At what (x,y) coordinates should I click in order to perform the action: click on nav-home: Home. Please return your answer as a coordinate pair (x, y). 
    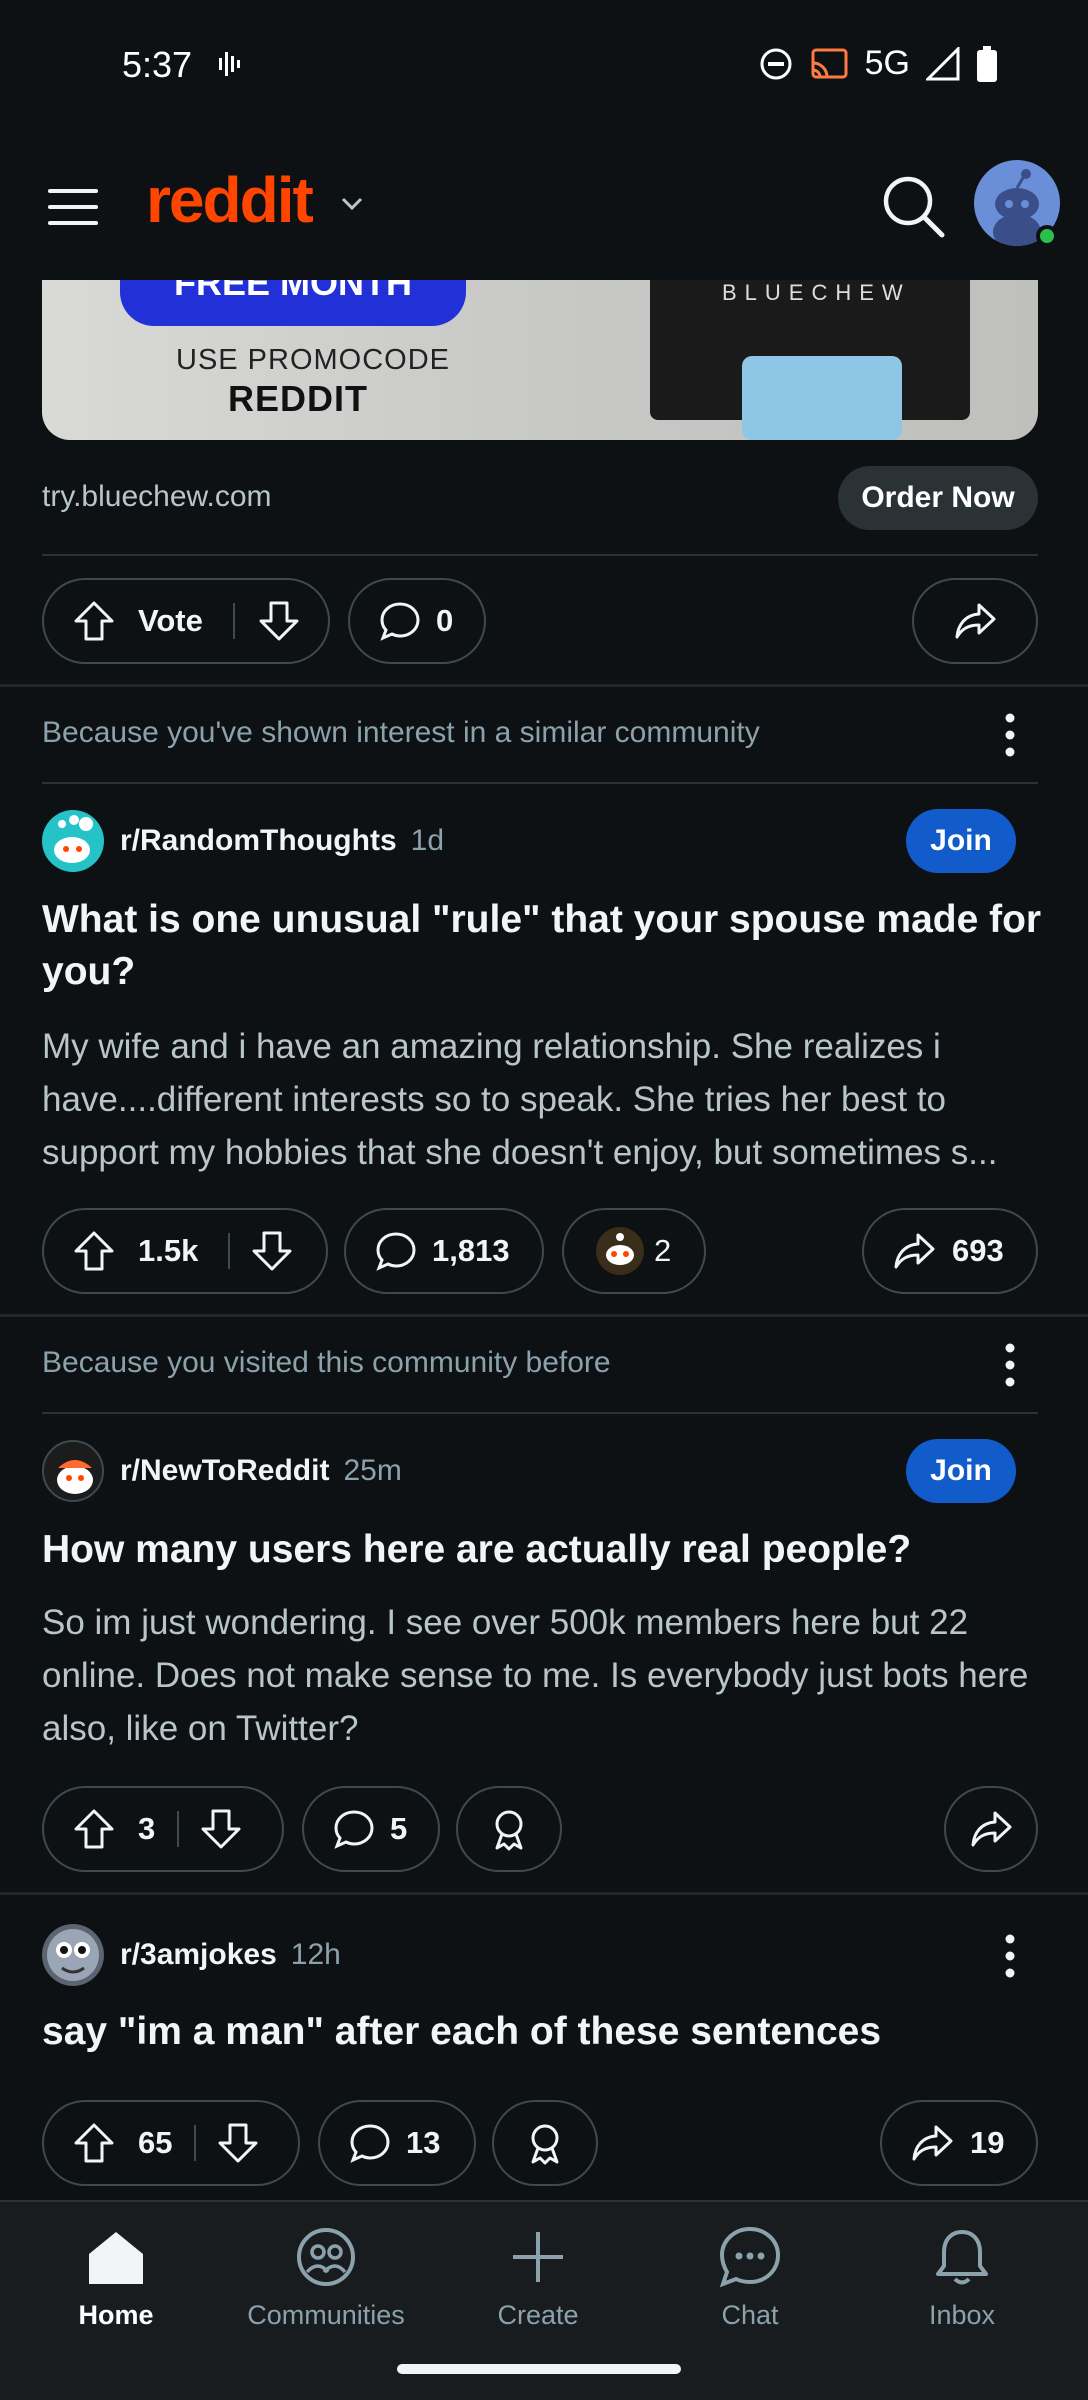
    Looking at the image, I should click on (116, 2277).